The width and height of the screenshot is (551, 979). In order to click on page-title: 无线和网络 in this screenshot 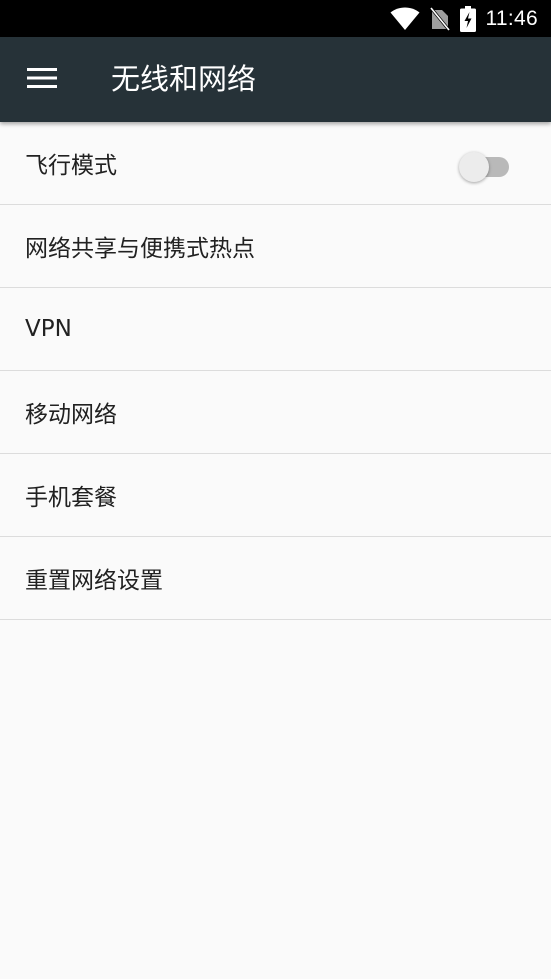, I will do `click(184, 79)`.